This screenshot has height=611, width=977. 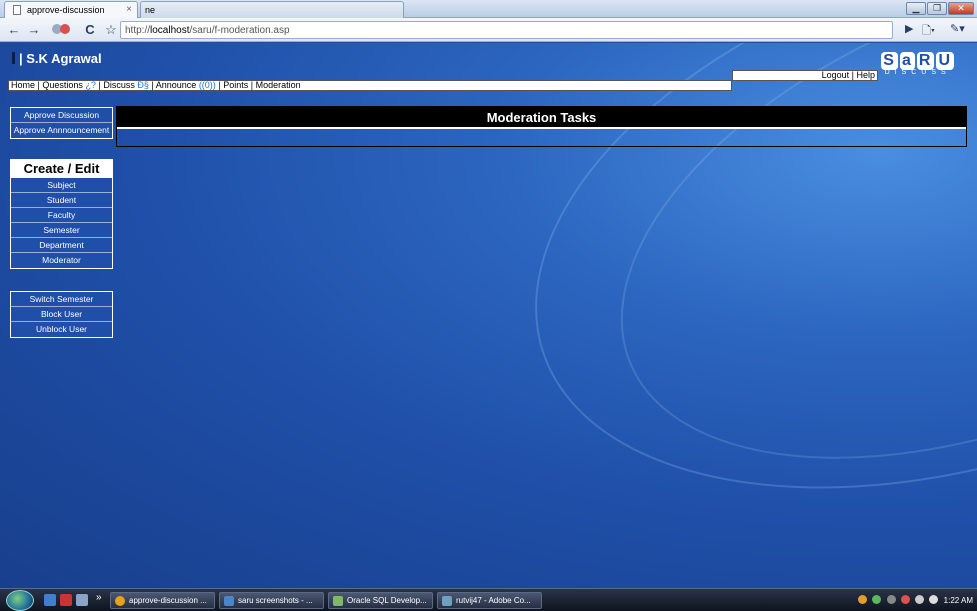 What do you see at coordinates (945, 61) in the screenshot?
I see `logo-letter: U` at bounding box center [945, 61].